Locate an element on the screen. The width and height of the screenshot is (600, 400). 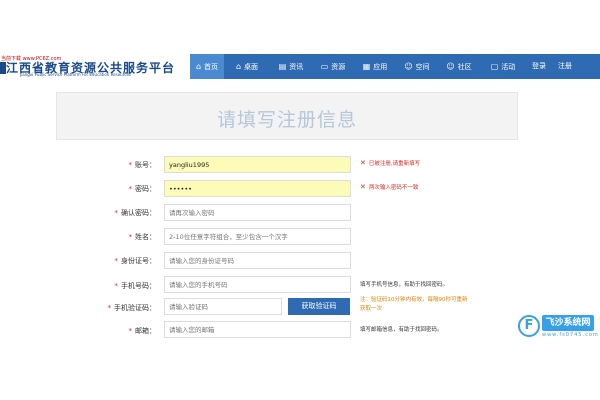
community-icon: ☺ is located at coordinates (450, 66).